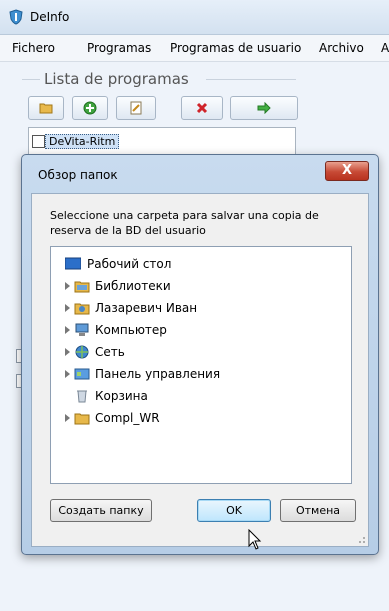 This screenshot has height=611, width=389. What do you see at coordinates (318, 510) in the screenshot?
I see `cancel-button: Отмена` at bounding box center [318, 510].